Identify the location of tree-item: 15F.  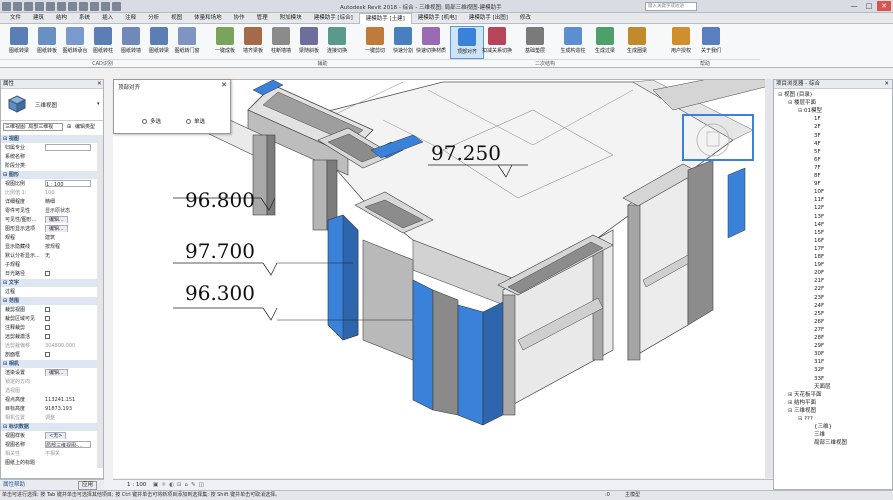
(816, 233).